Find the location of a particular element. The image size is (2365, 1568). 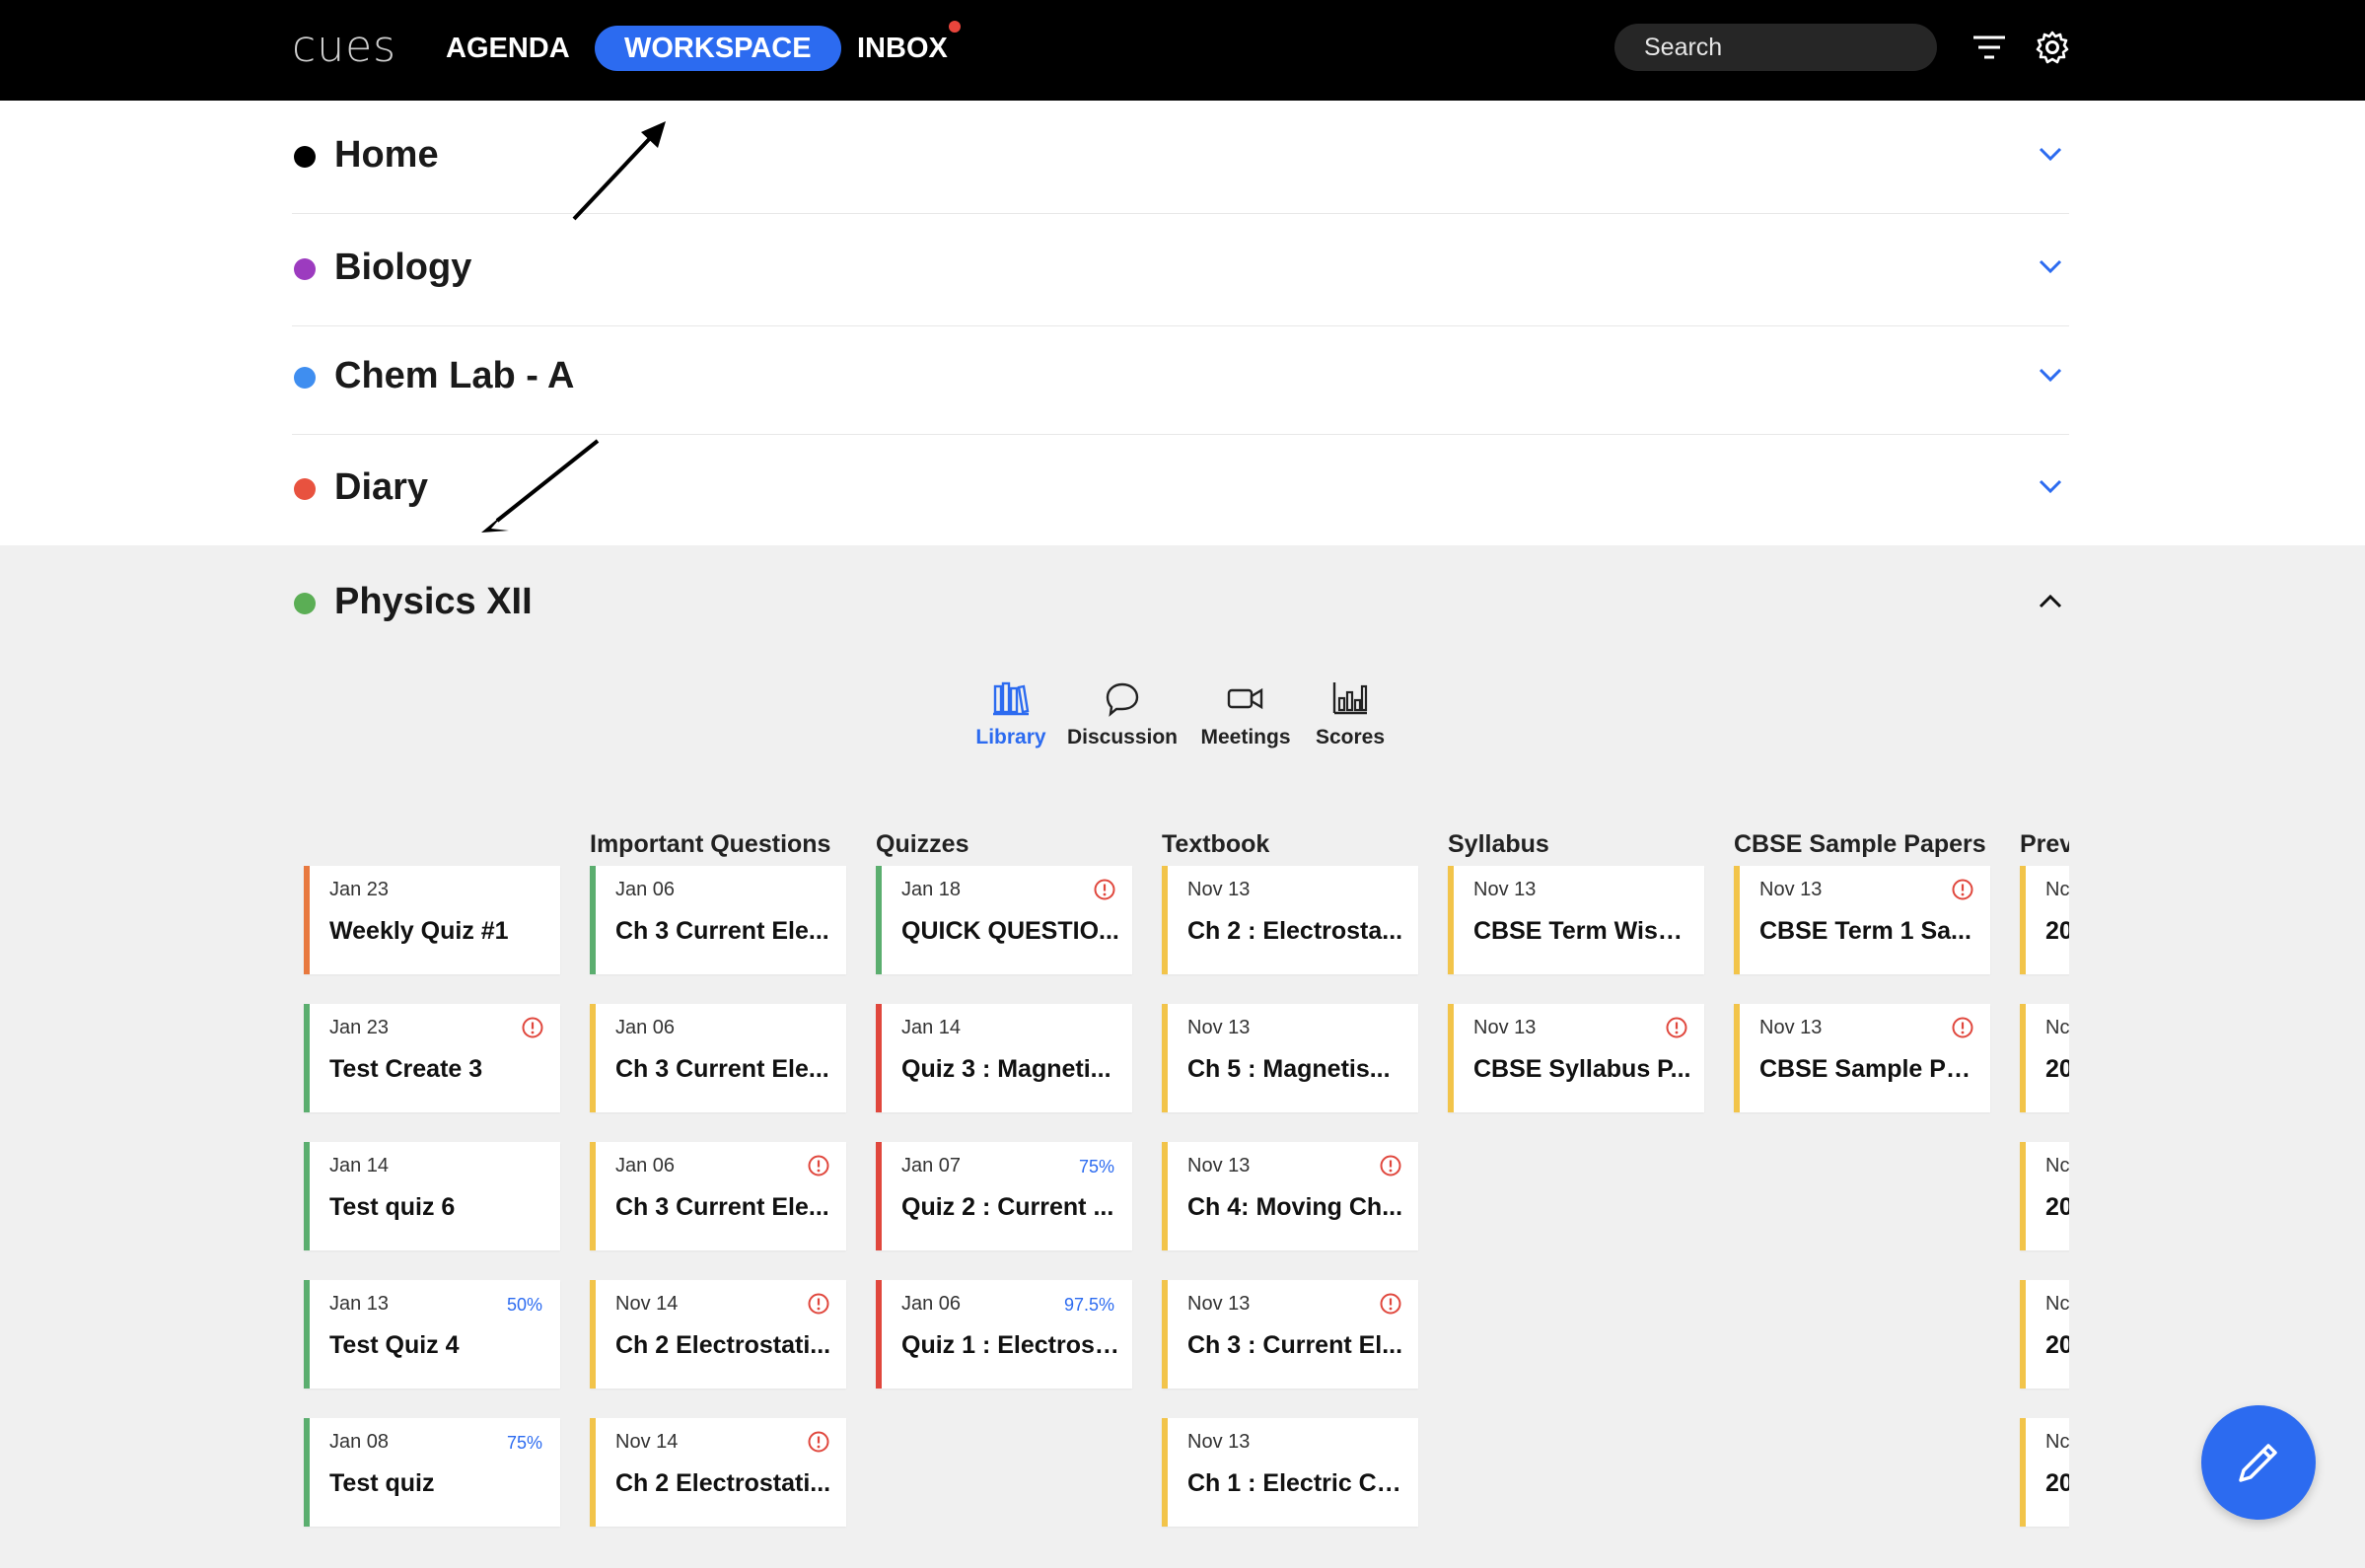

nav-inbox: INBOX is located at coordinates (903, 48).